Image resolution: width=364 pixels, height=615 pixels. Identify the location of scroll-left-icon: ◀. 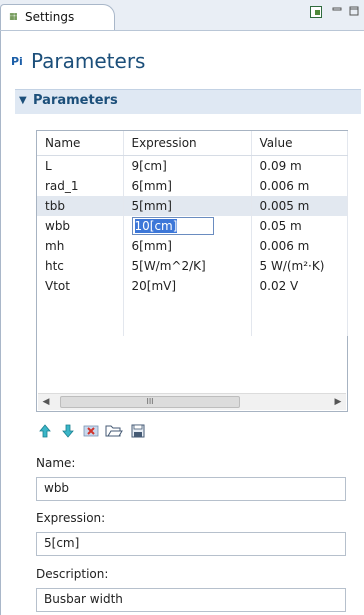
(46, 402).